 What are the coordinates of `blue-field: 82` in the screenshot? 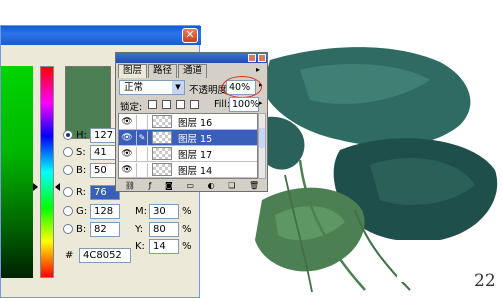 It's located at (105, 229).